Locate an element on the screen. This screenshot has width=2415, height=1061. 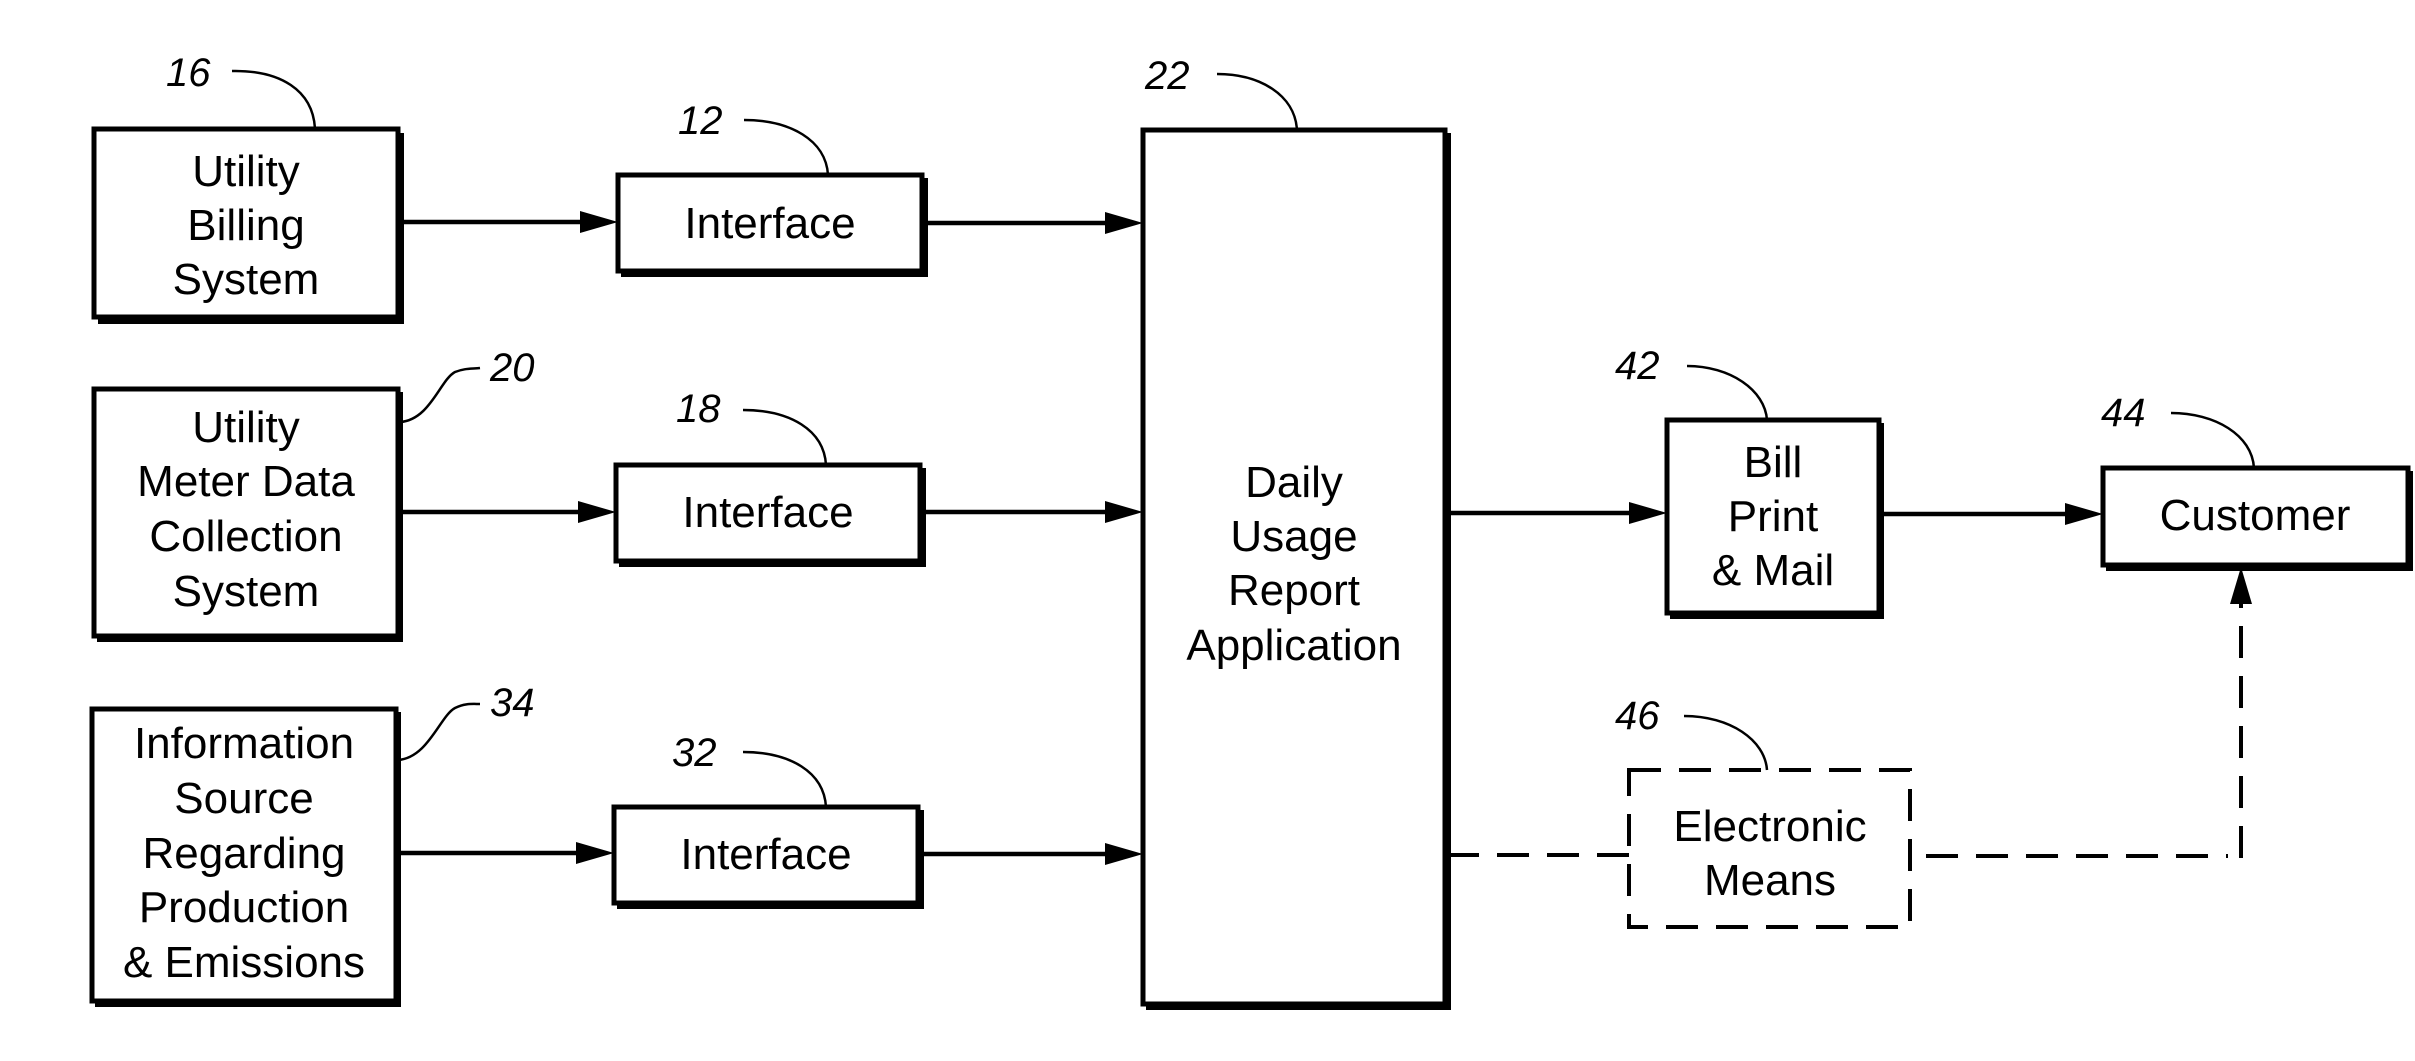
block-interface-32: Interface is located at coordinates (767, 856).